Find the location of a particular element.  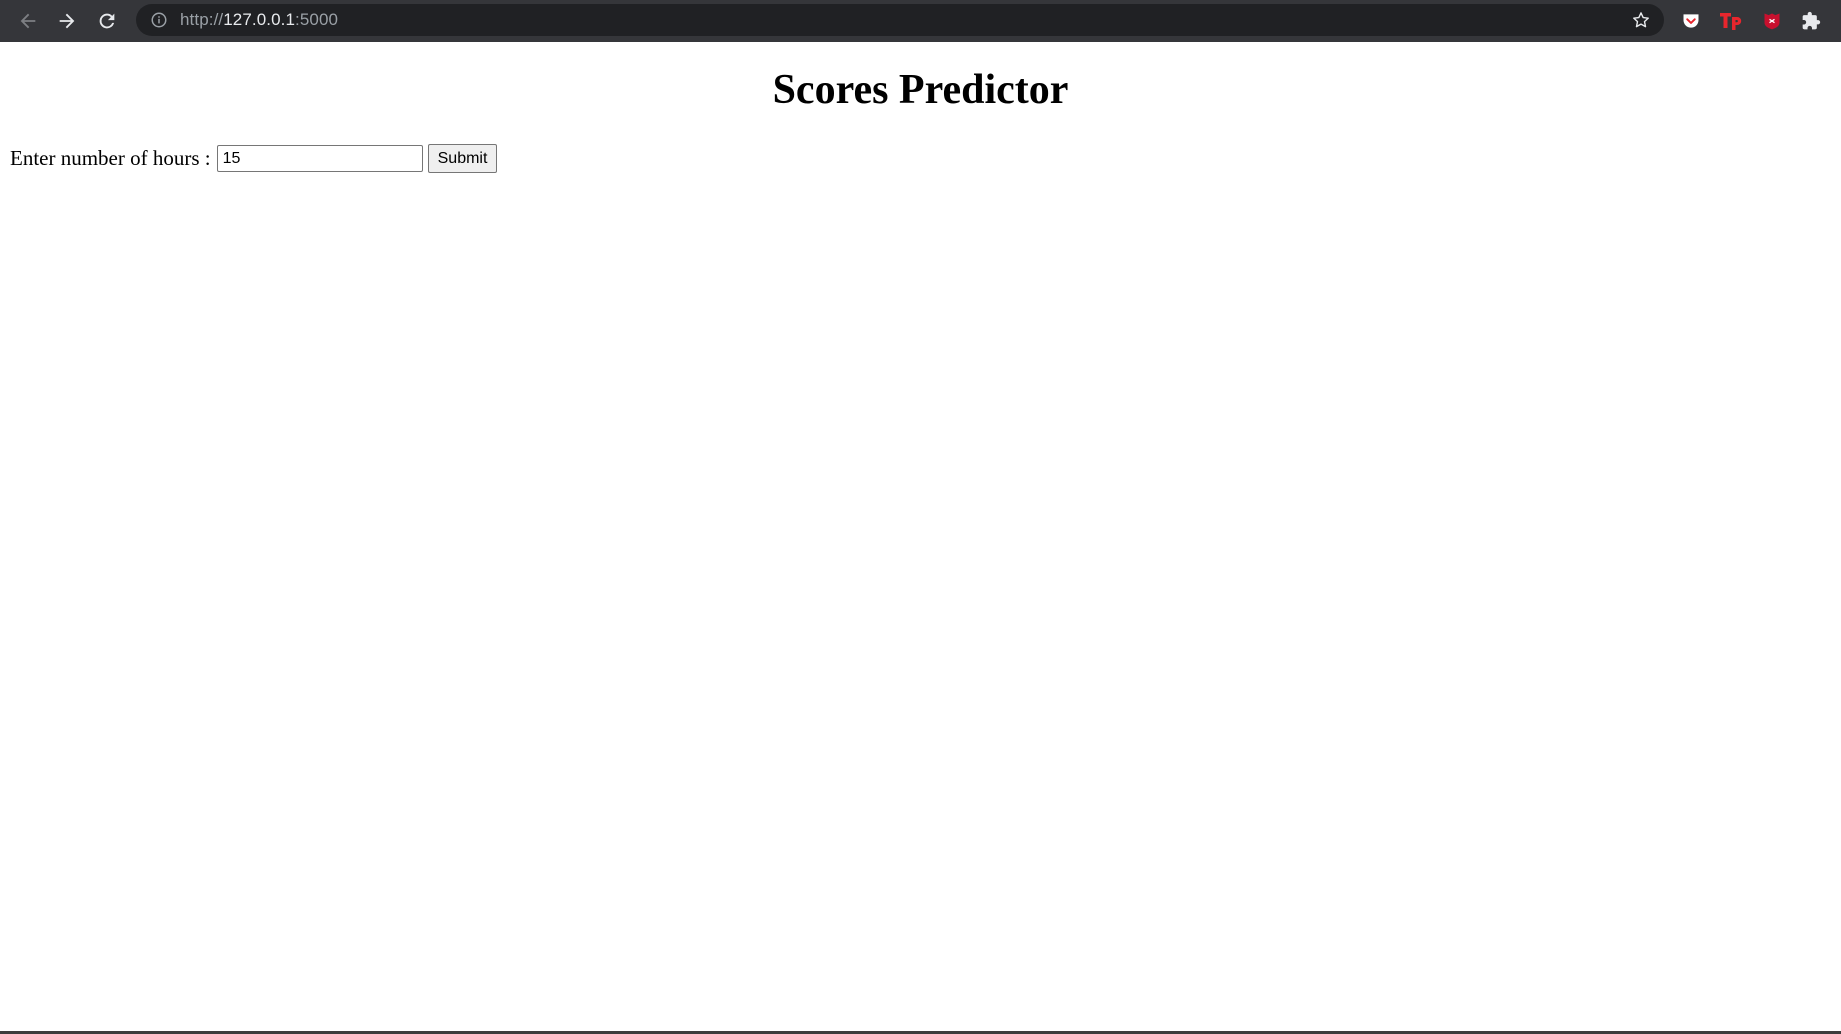

hours-input is located at coordinates (319, 158).